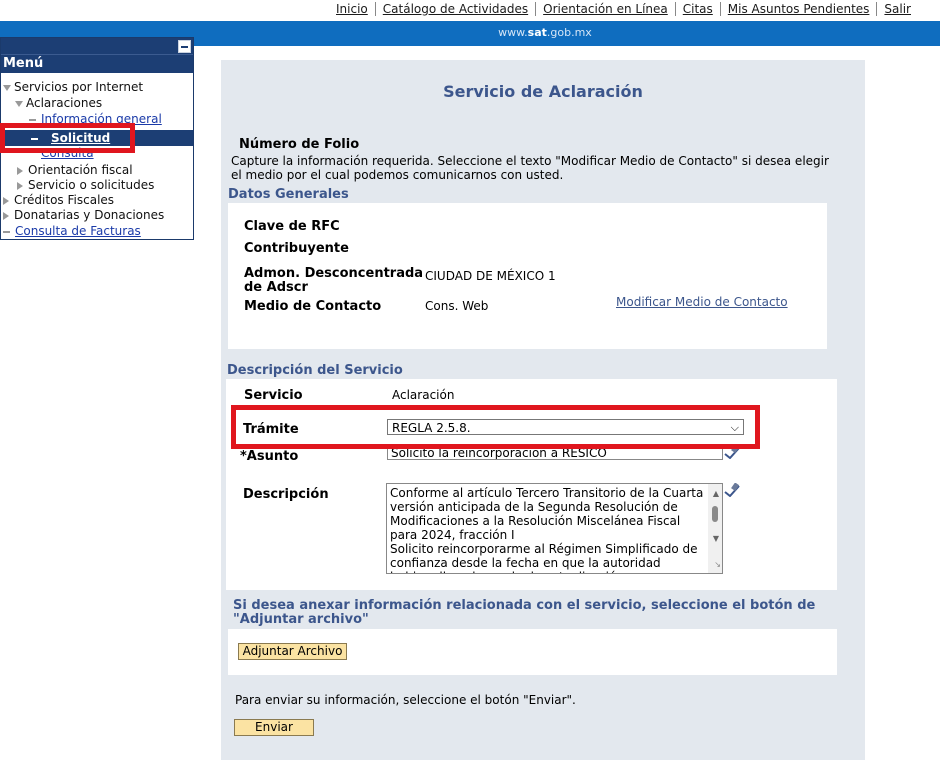 The image size is (940, 760). I want to click on nav-orientacion-link: Orientación en Línea, so click(605, 9).